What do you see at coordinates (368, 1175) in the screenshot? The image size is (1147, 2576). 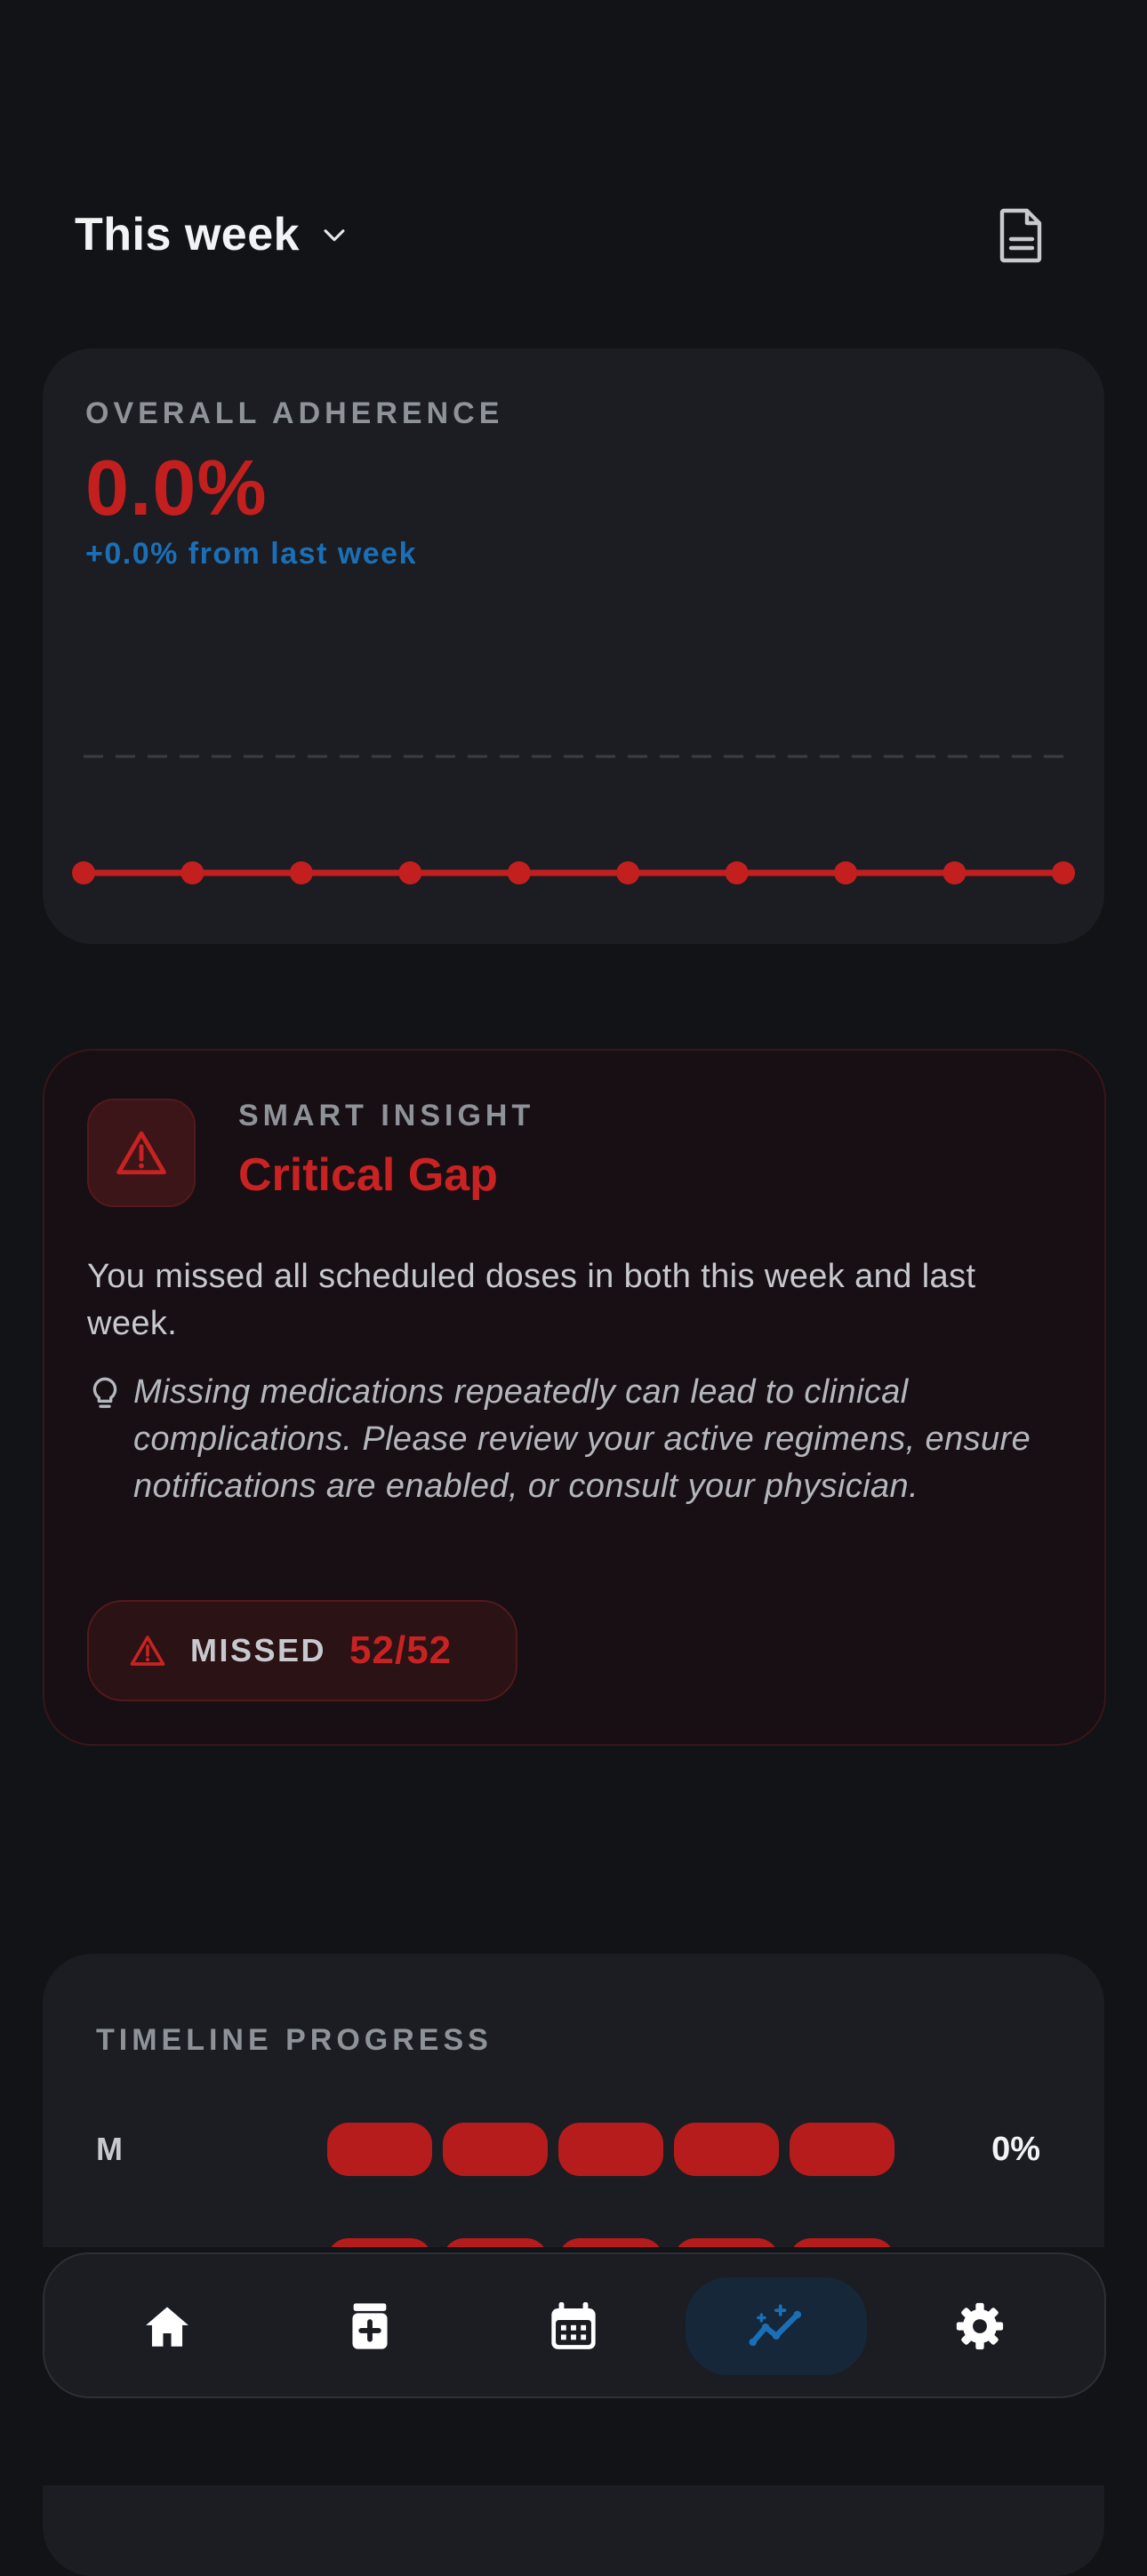 I see `insight-title: Critical Gap` at bounding box center [368, 1175].